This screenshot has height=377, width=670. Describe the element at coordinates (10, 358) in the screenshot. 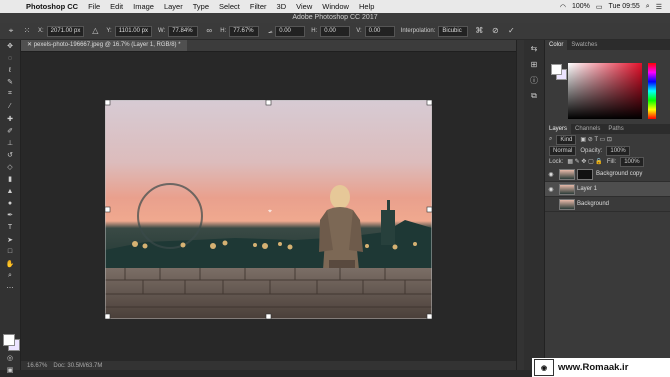

I see `quick-mask-icon: ◎` at that location.